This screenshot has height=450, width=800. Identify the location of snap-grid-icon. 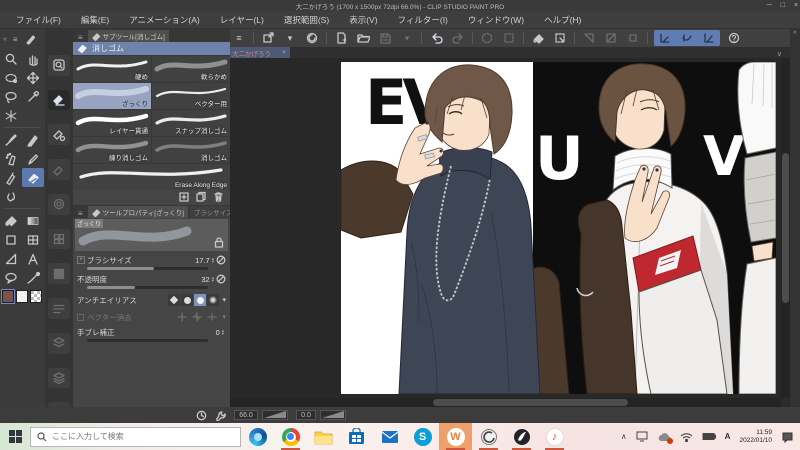
(709, 38).